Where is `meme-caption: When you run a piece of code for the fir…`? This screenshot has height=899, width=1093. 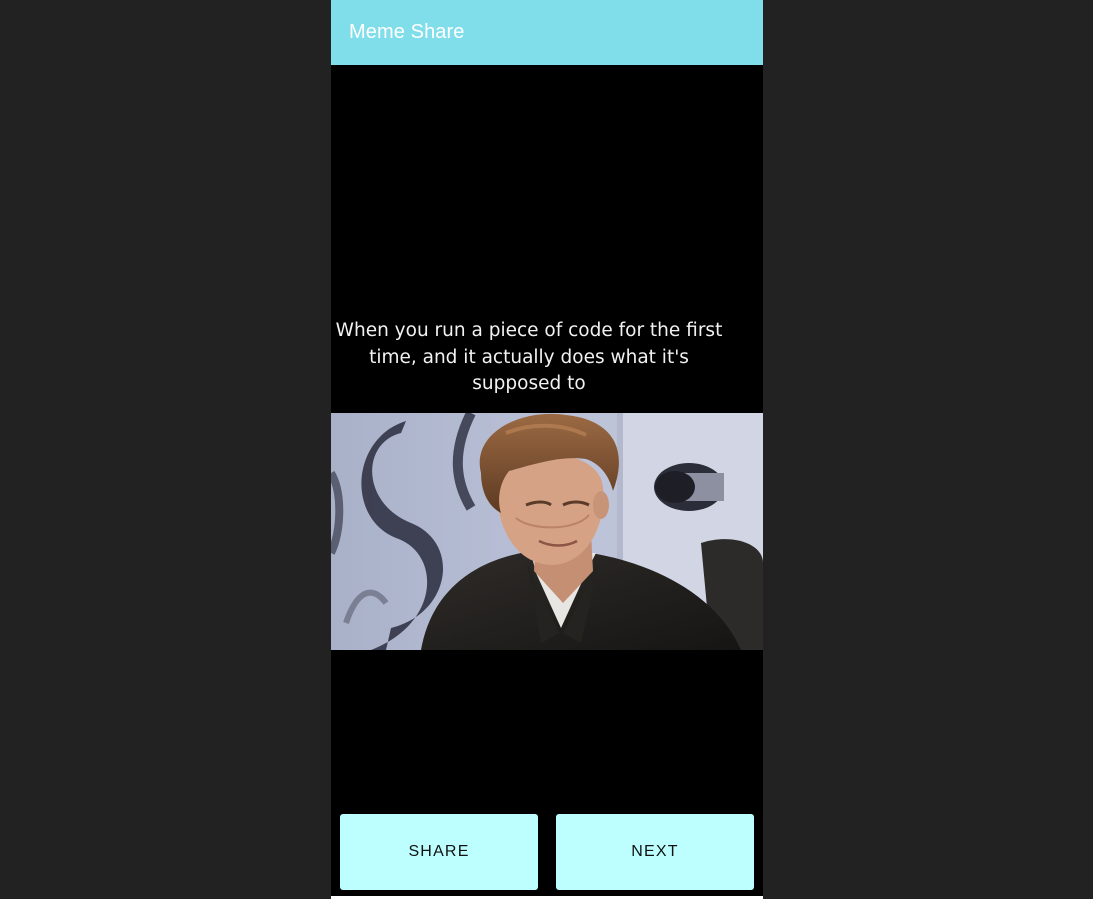
meme-caption: When you run a piece of code for the fir… is located at coordinates (529, 357).